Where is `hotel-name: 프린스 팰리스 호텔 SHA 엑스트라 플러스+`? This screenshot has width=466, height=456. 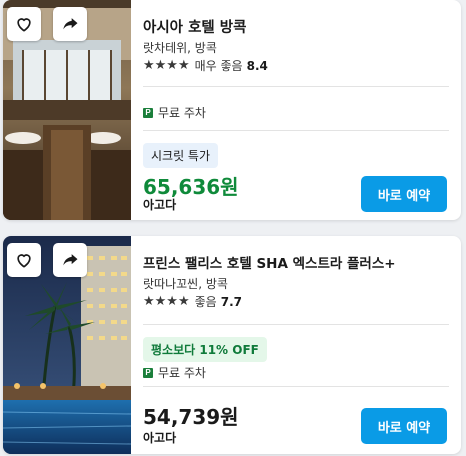
hotel-name: 프린스 팰리스 호텔 SHA 엑스트라 플러스+ is located at coordinates (269, 262).